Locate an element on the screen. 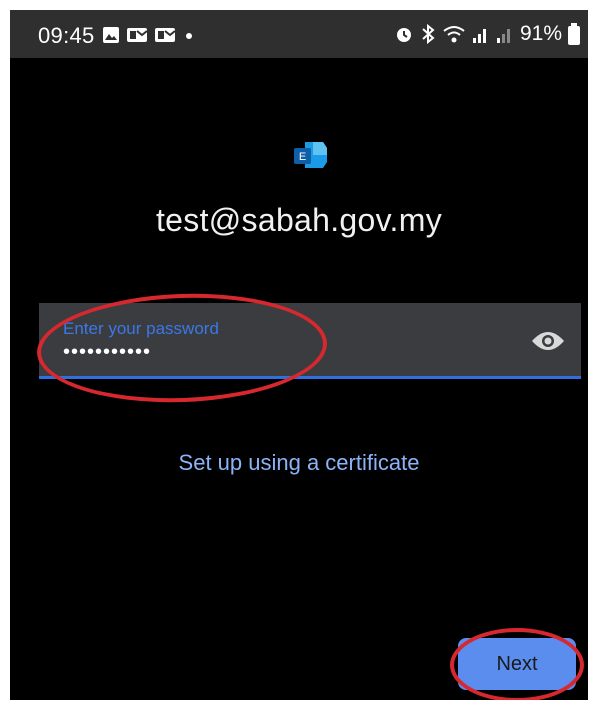  account-email: test@sabah.gov.my is located at coordinates (298, 220).